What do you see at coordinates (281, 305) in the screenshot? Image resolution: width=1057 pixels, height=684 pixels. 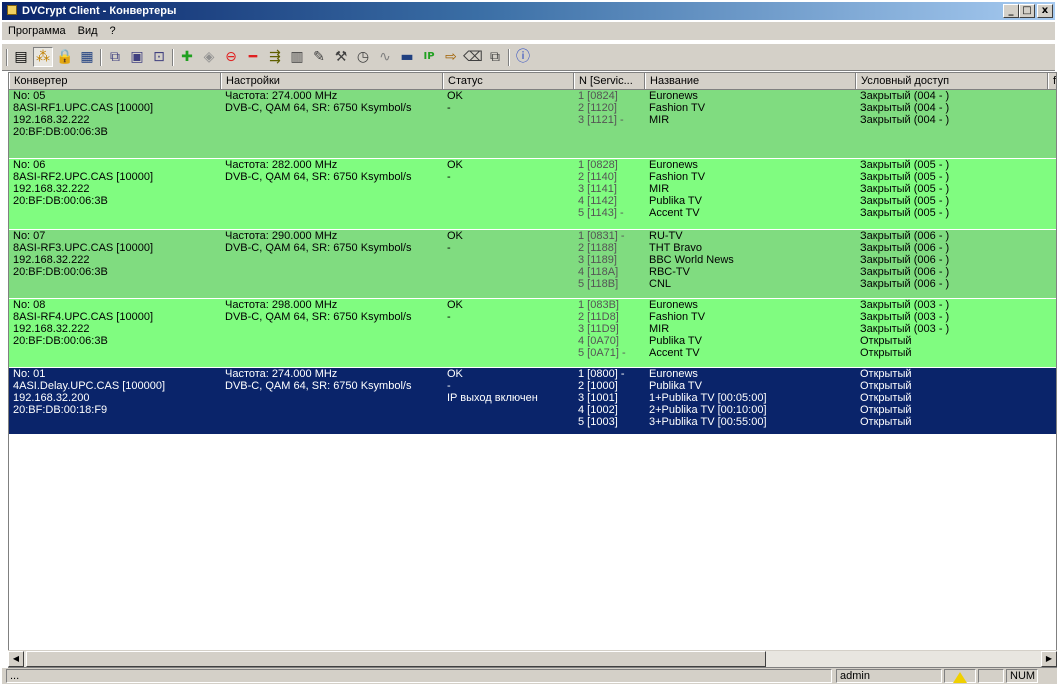 I see `settings-cell-line: Частота: 298.000 MHz` at bounding box center [281, 305].